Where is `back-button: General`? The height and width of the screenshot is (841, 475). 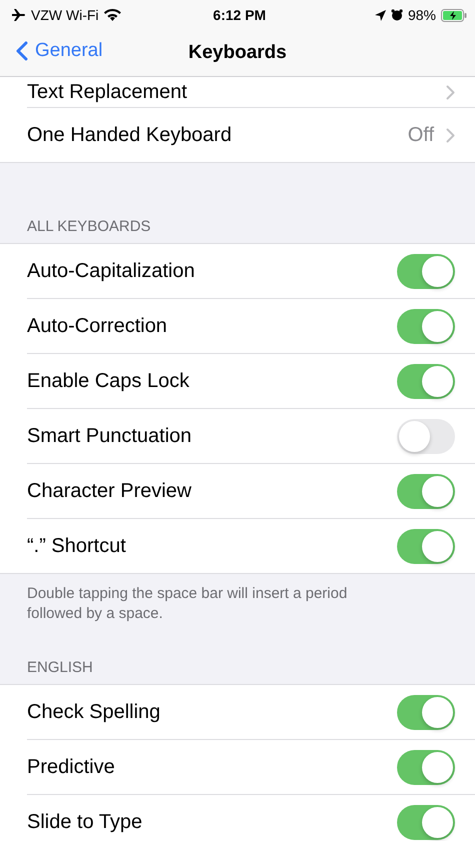
back-button: General is located at coordinates (59, 51).